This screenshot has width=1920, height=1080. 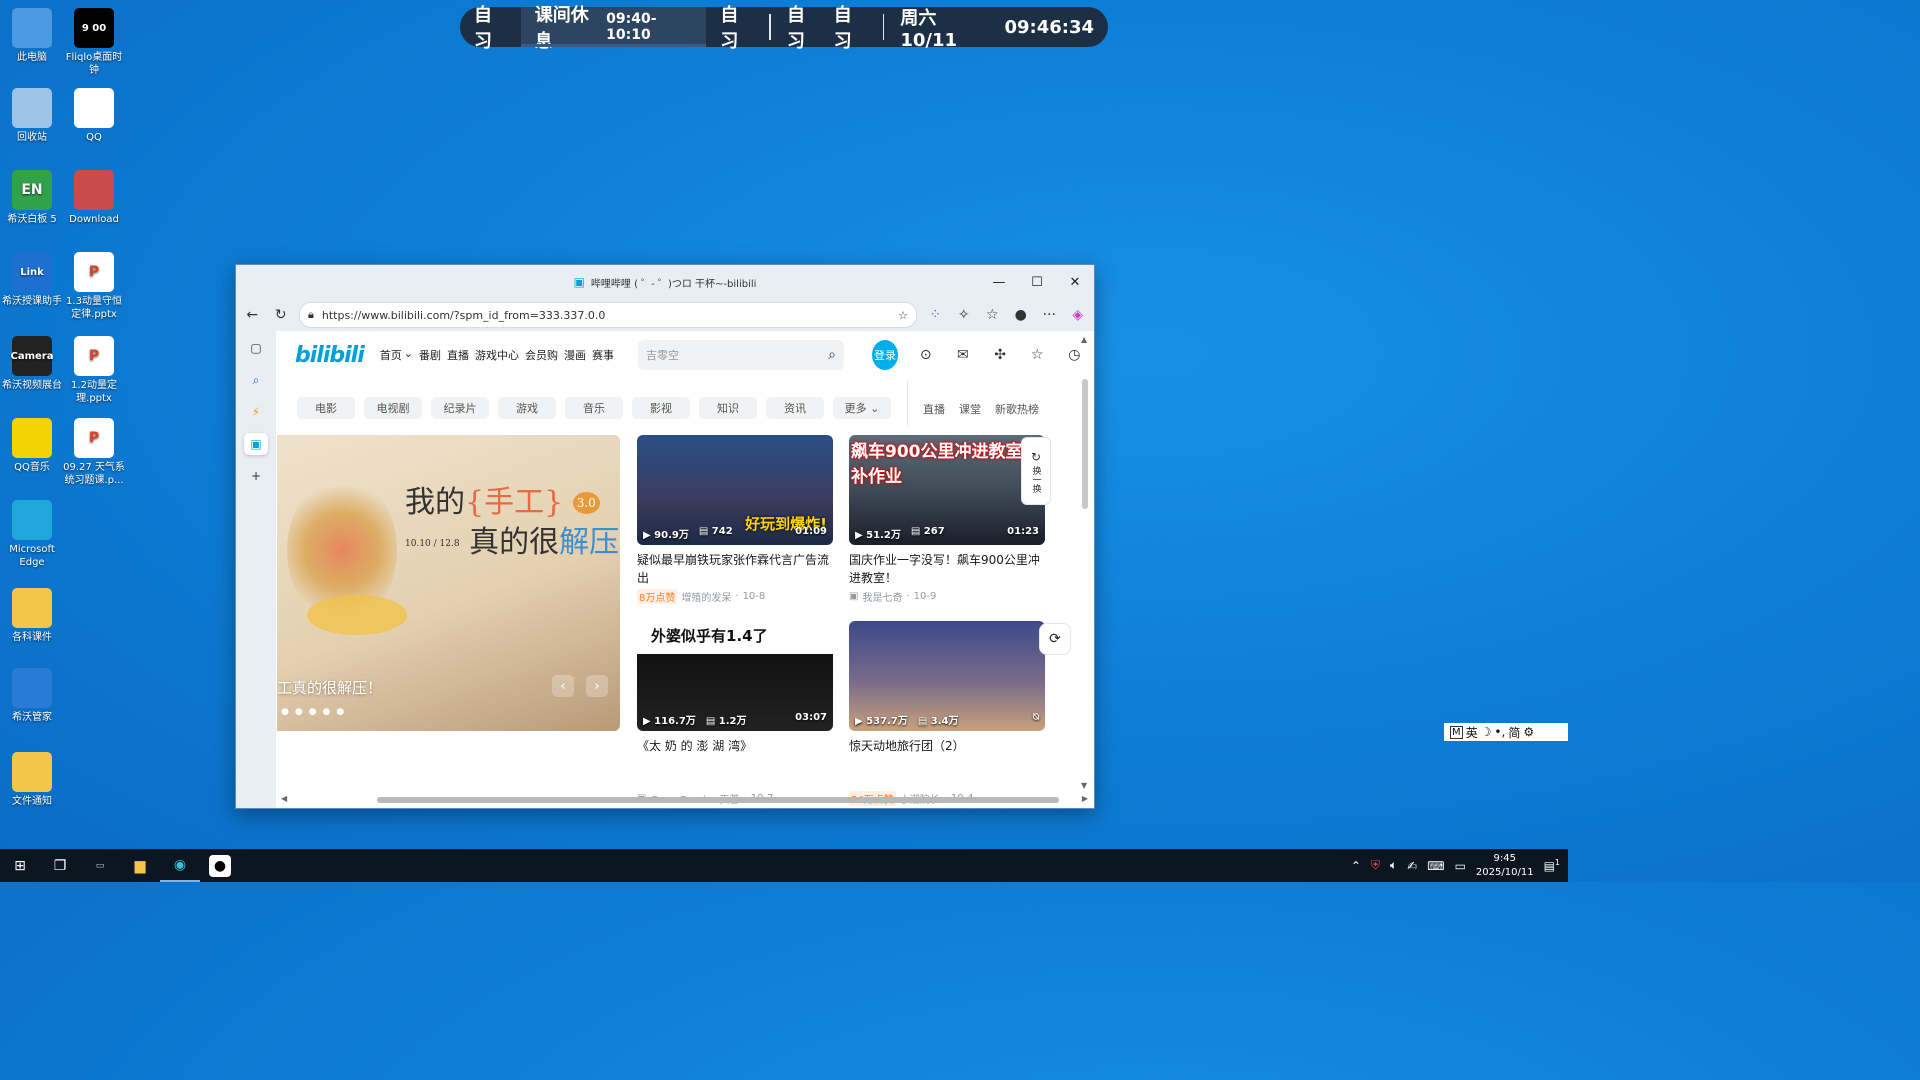 What do you see at coordinates (1084, 785) in the screenshot?
I see `scroll-down-arrow: ▼` at bounding box center [1084, 785].